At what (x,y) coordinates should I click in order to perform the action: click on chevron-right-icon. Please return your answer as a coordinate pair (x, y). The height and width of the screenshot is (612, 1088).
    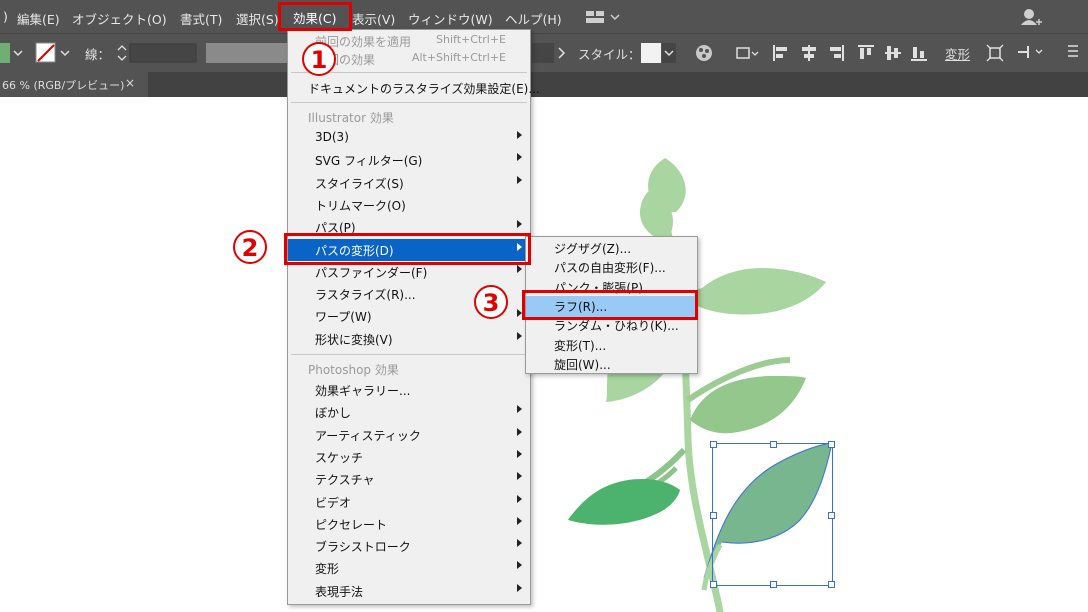
    Looking at the image, I should click on (562, 54).